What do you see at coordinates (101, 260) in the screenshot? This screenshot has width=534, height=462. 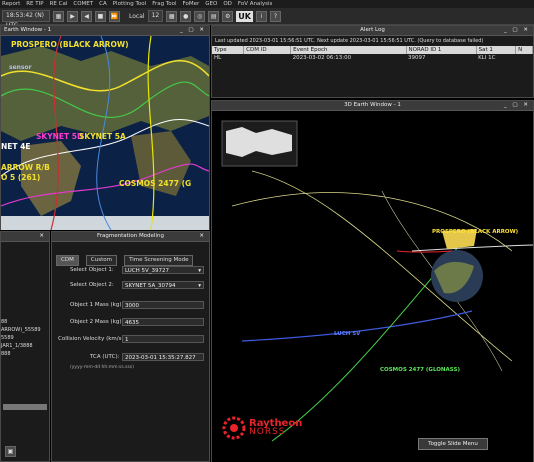 I see `tab-custom: Custom` at bounding box center [101, 260].